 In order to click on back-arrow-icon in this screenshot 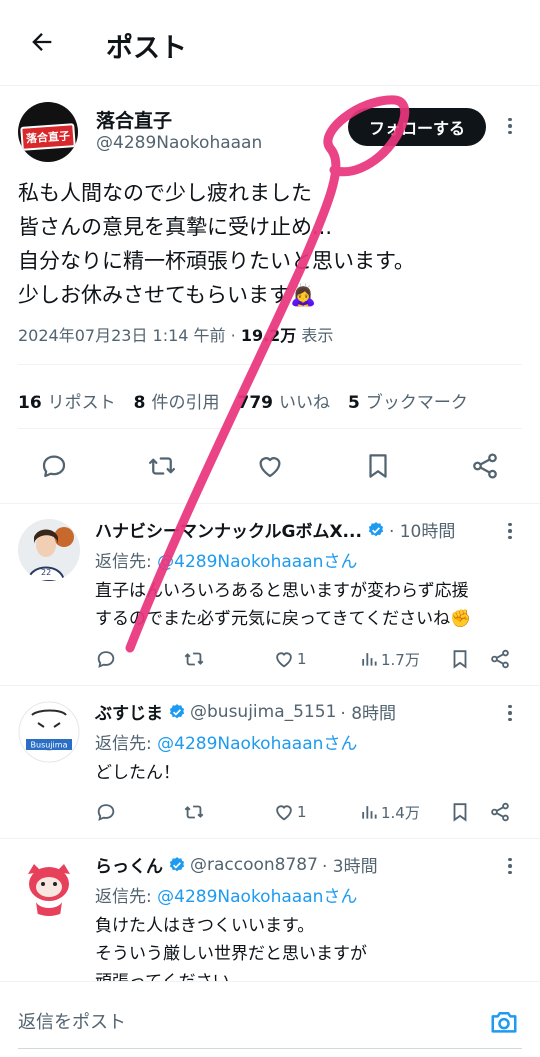, I will do `click(42, 42)`.